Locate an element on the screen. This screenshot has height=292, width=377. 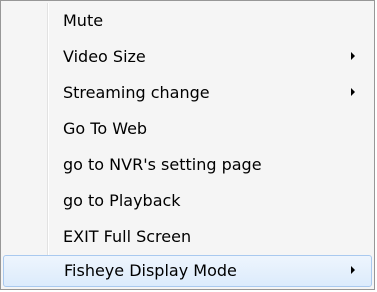
menu-item-label: go to Playback is located at coordinates (122, 200).